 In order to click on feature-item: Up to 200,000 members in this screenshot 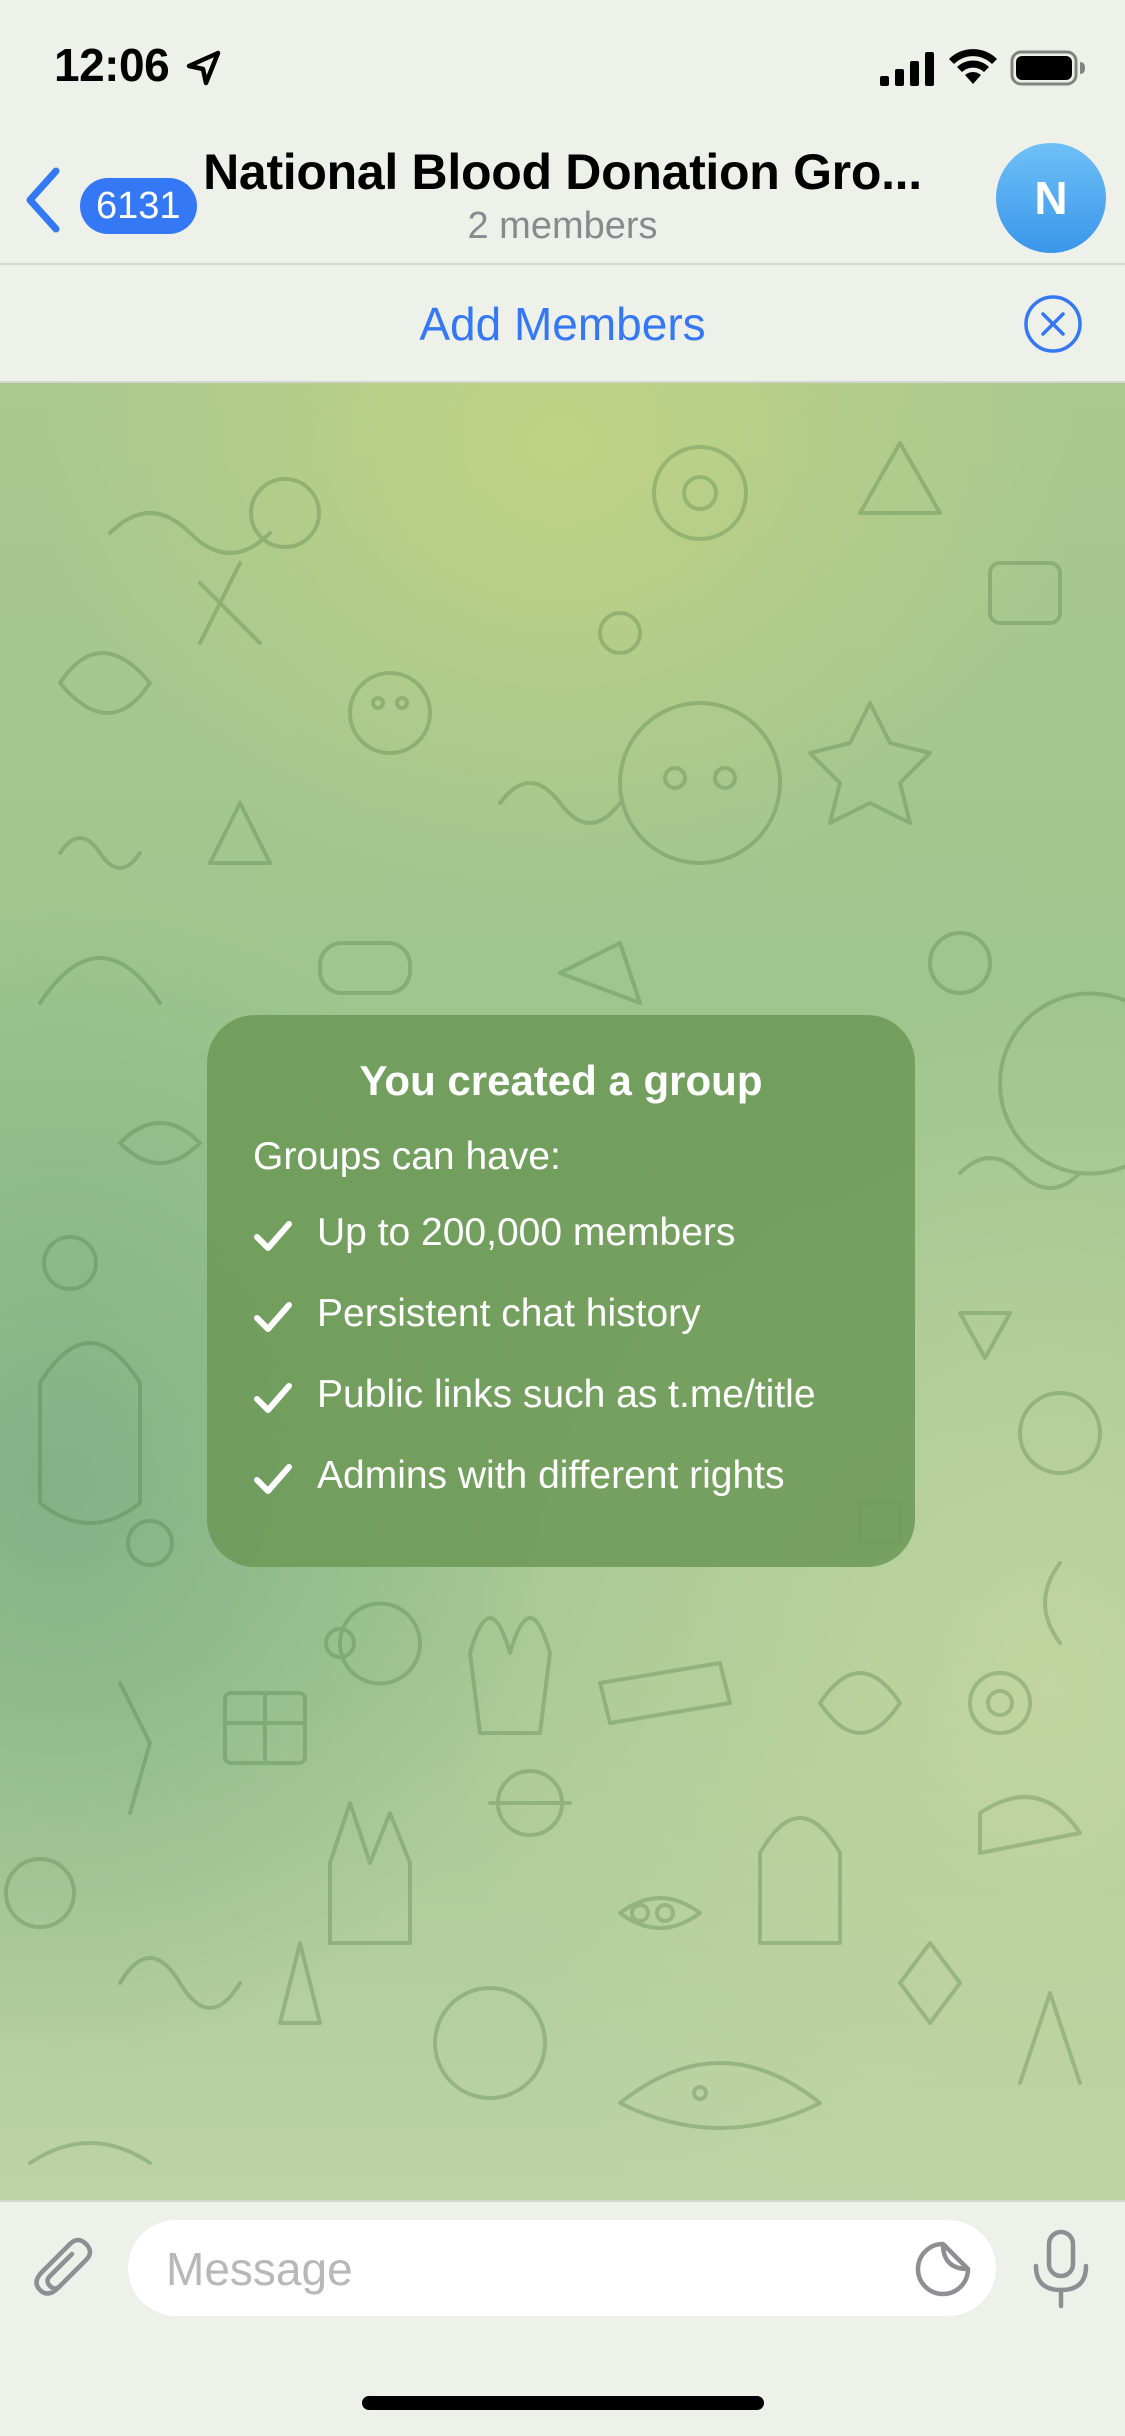, I will do `click(573, 1237)`.